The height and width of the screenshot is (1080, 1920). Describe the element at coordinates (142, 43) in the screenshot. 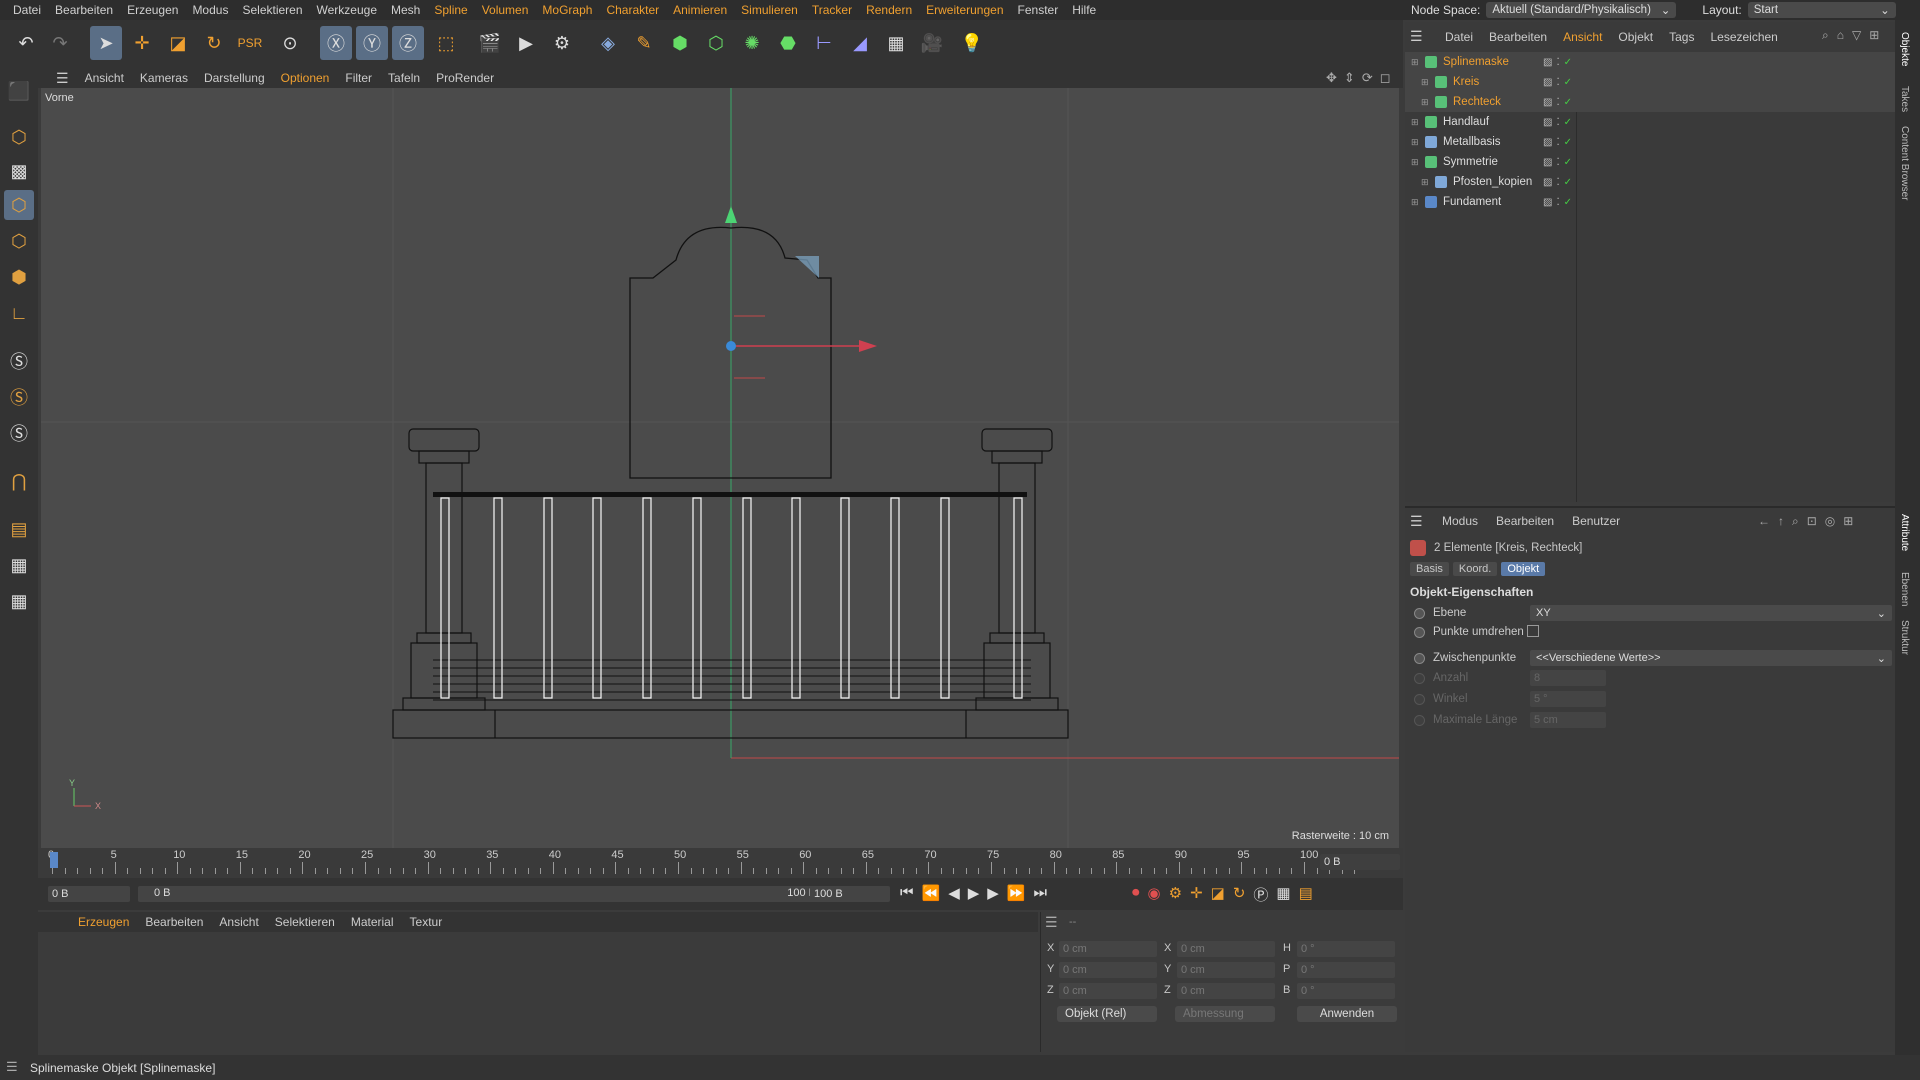

I see `move-tool-button: ✛` at that location.